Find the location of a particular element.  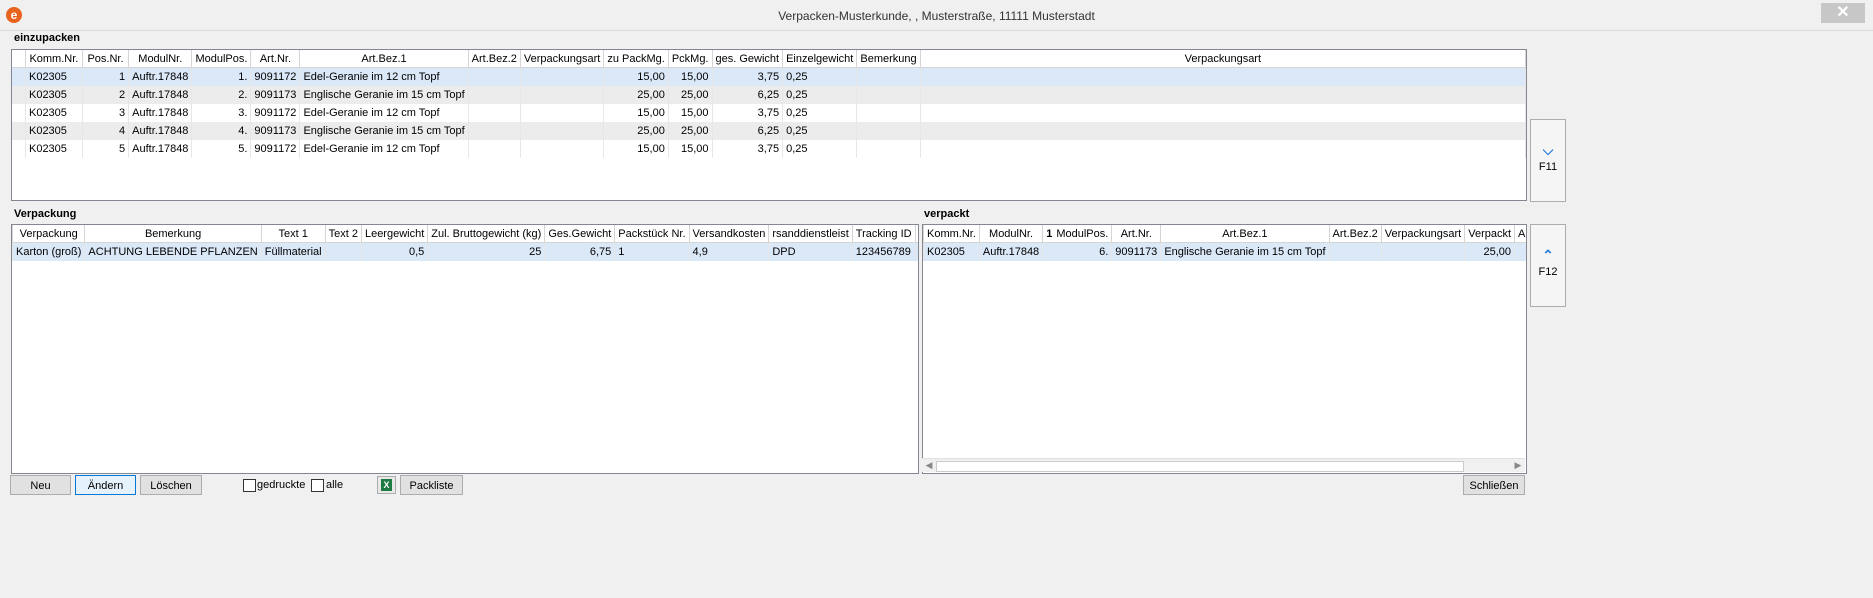

aendern-button: Ändern is located at coordinates (105, 485).